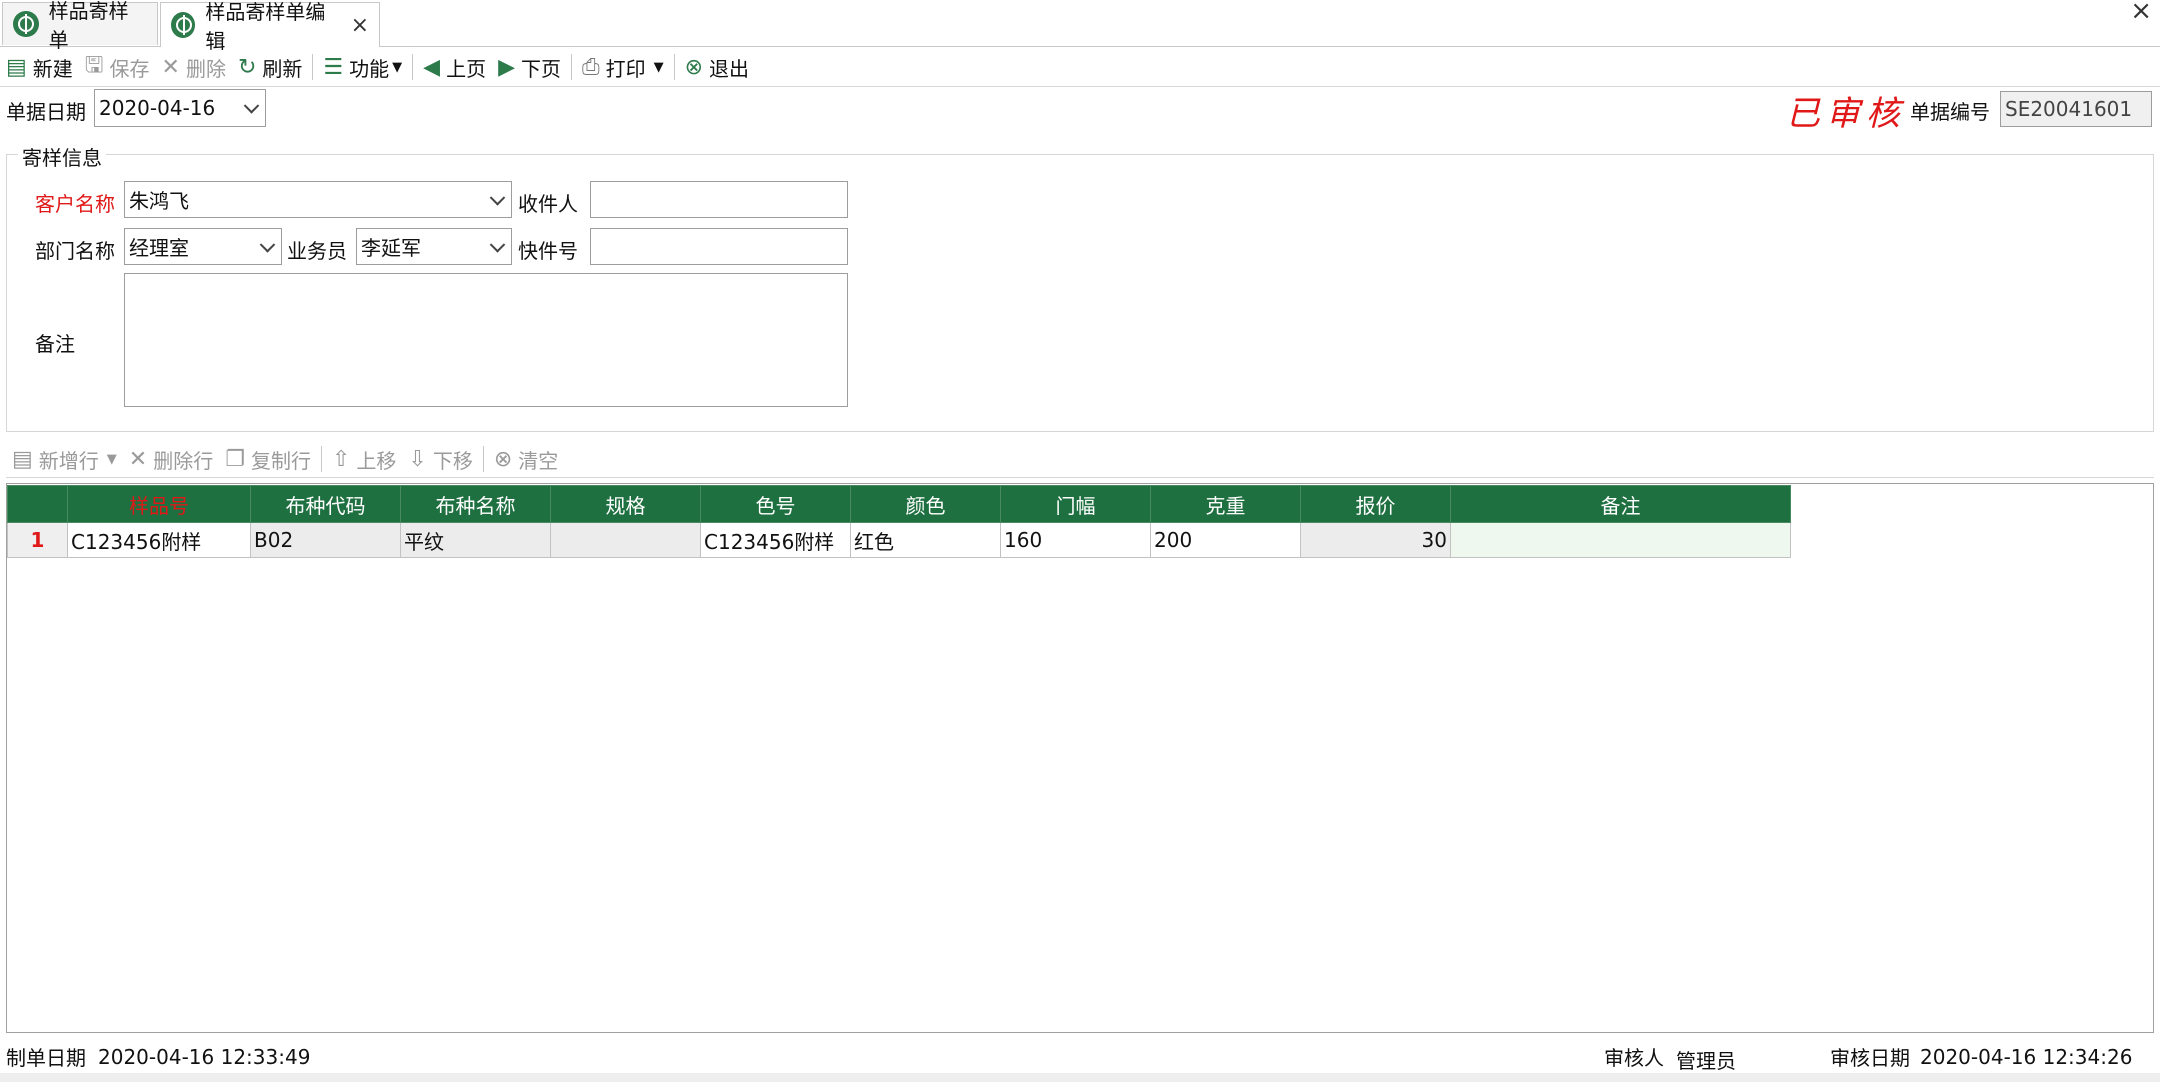 The image size is (2160, 1082). I want to click on new-button: ▤ 新建, so click(39, 67).